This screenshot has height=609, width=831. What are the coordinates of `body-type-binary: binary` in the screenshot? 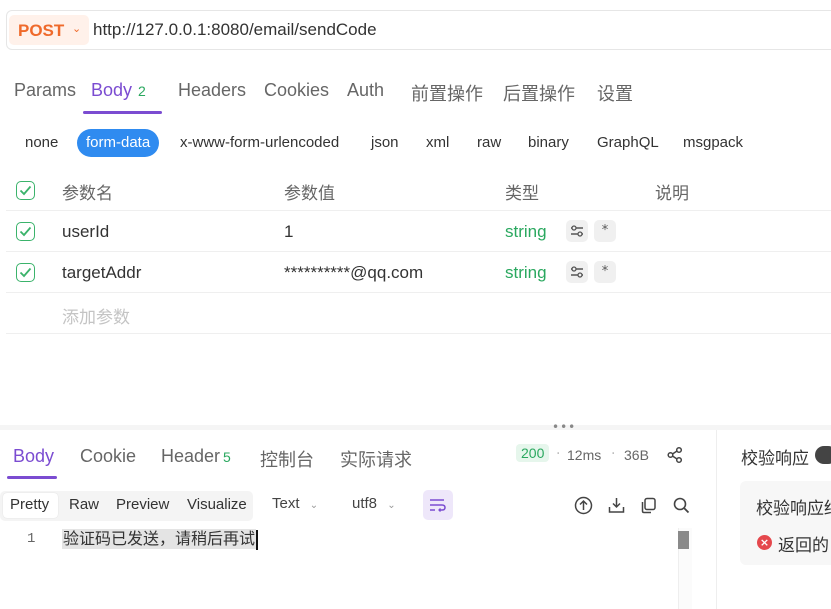 It's located at (548, 142).